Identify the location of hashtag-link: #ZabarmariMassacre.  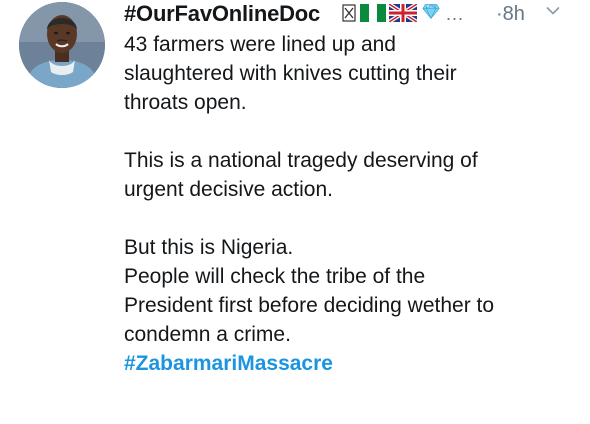
(349, 363).